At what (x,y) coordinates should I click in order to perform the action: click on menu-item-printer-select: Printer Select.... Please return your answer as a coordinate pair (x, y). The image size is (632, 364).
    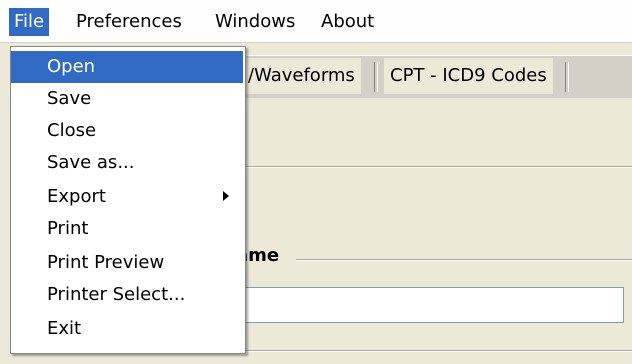
    Looking at the image, I should click on (127, 295).